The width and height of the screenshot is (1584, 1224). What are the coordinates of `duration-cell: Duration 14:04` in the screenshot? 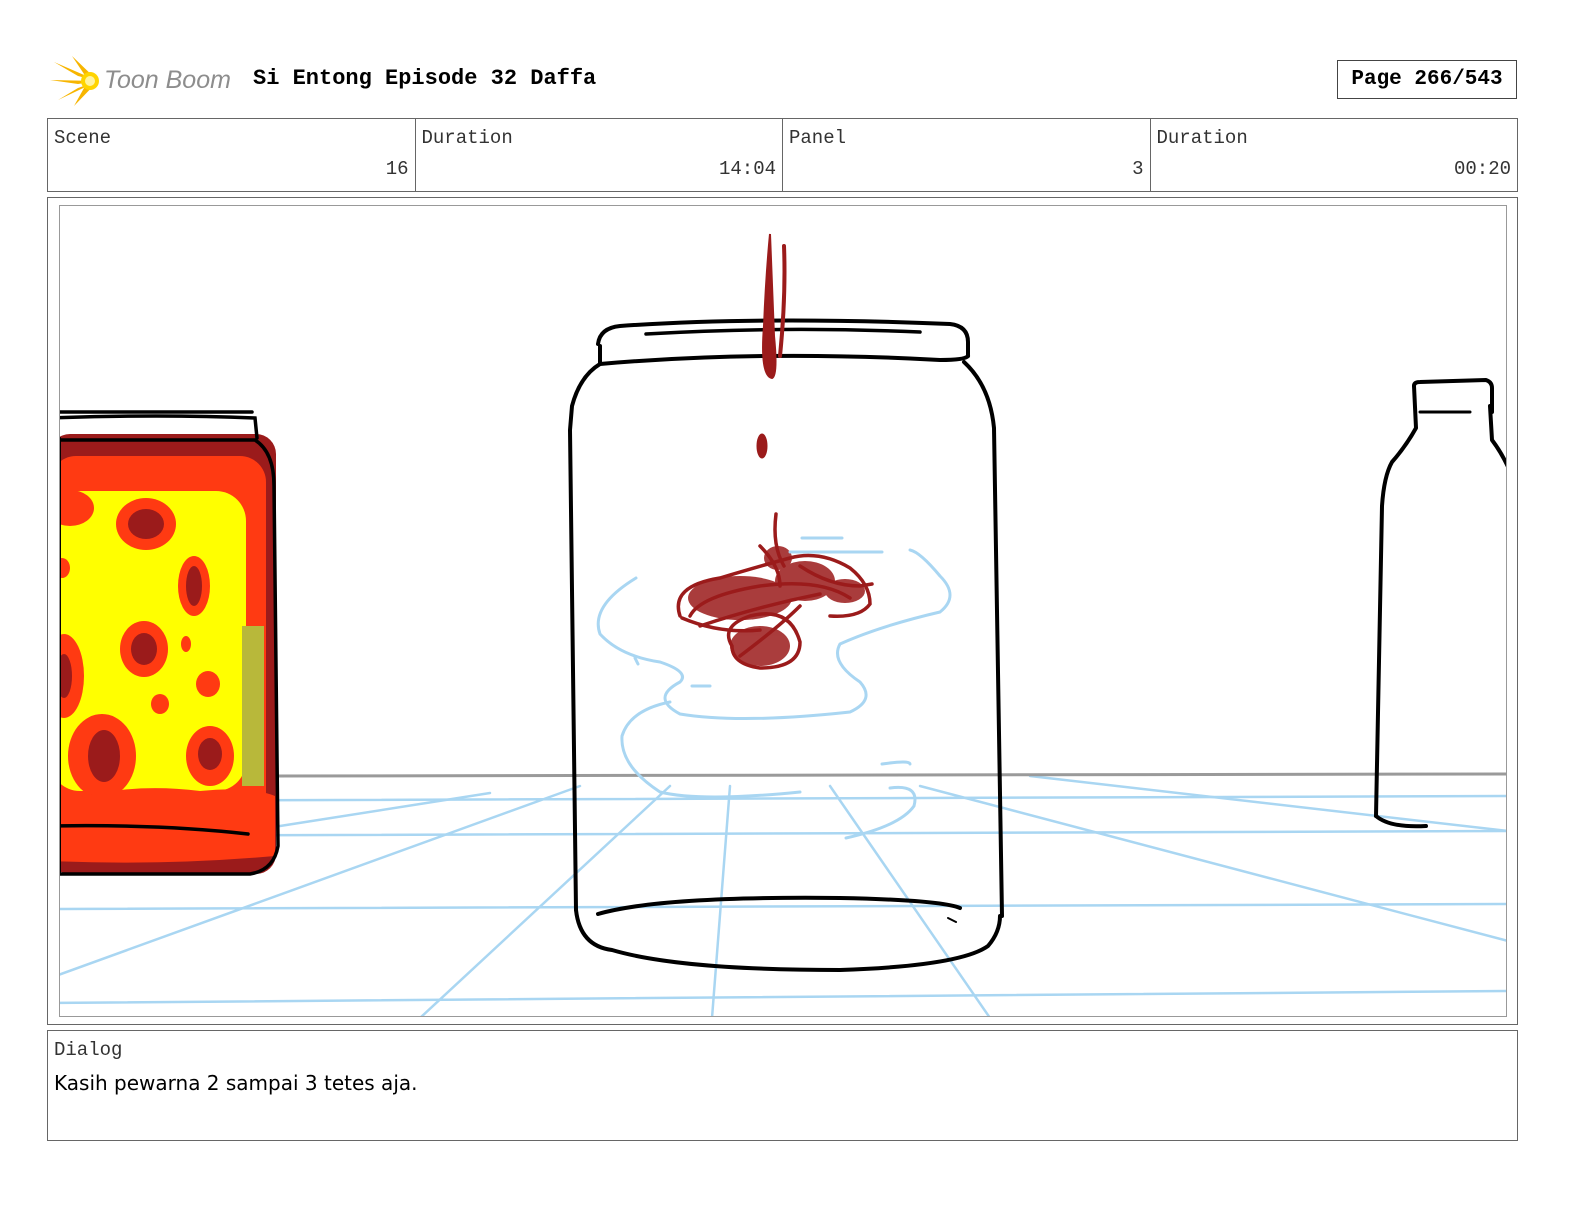 It's located at (599, 155).